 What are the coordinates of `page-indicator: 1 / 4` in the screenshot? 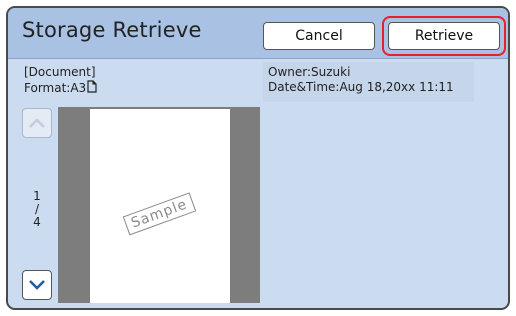 It's located at (37, 209).